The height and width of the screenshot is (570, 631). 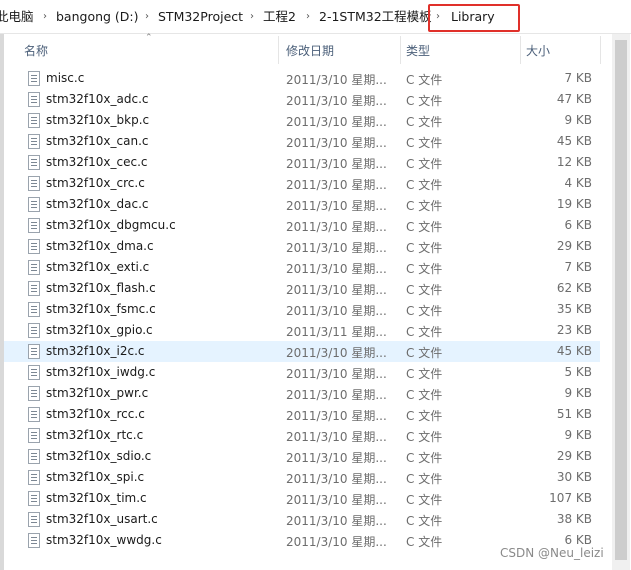 What do you see at coordinates (578, 120) in the screenshot?
I see `file-size: 9 KB` at bounding box center [578, 120].